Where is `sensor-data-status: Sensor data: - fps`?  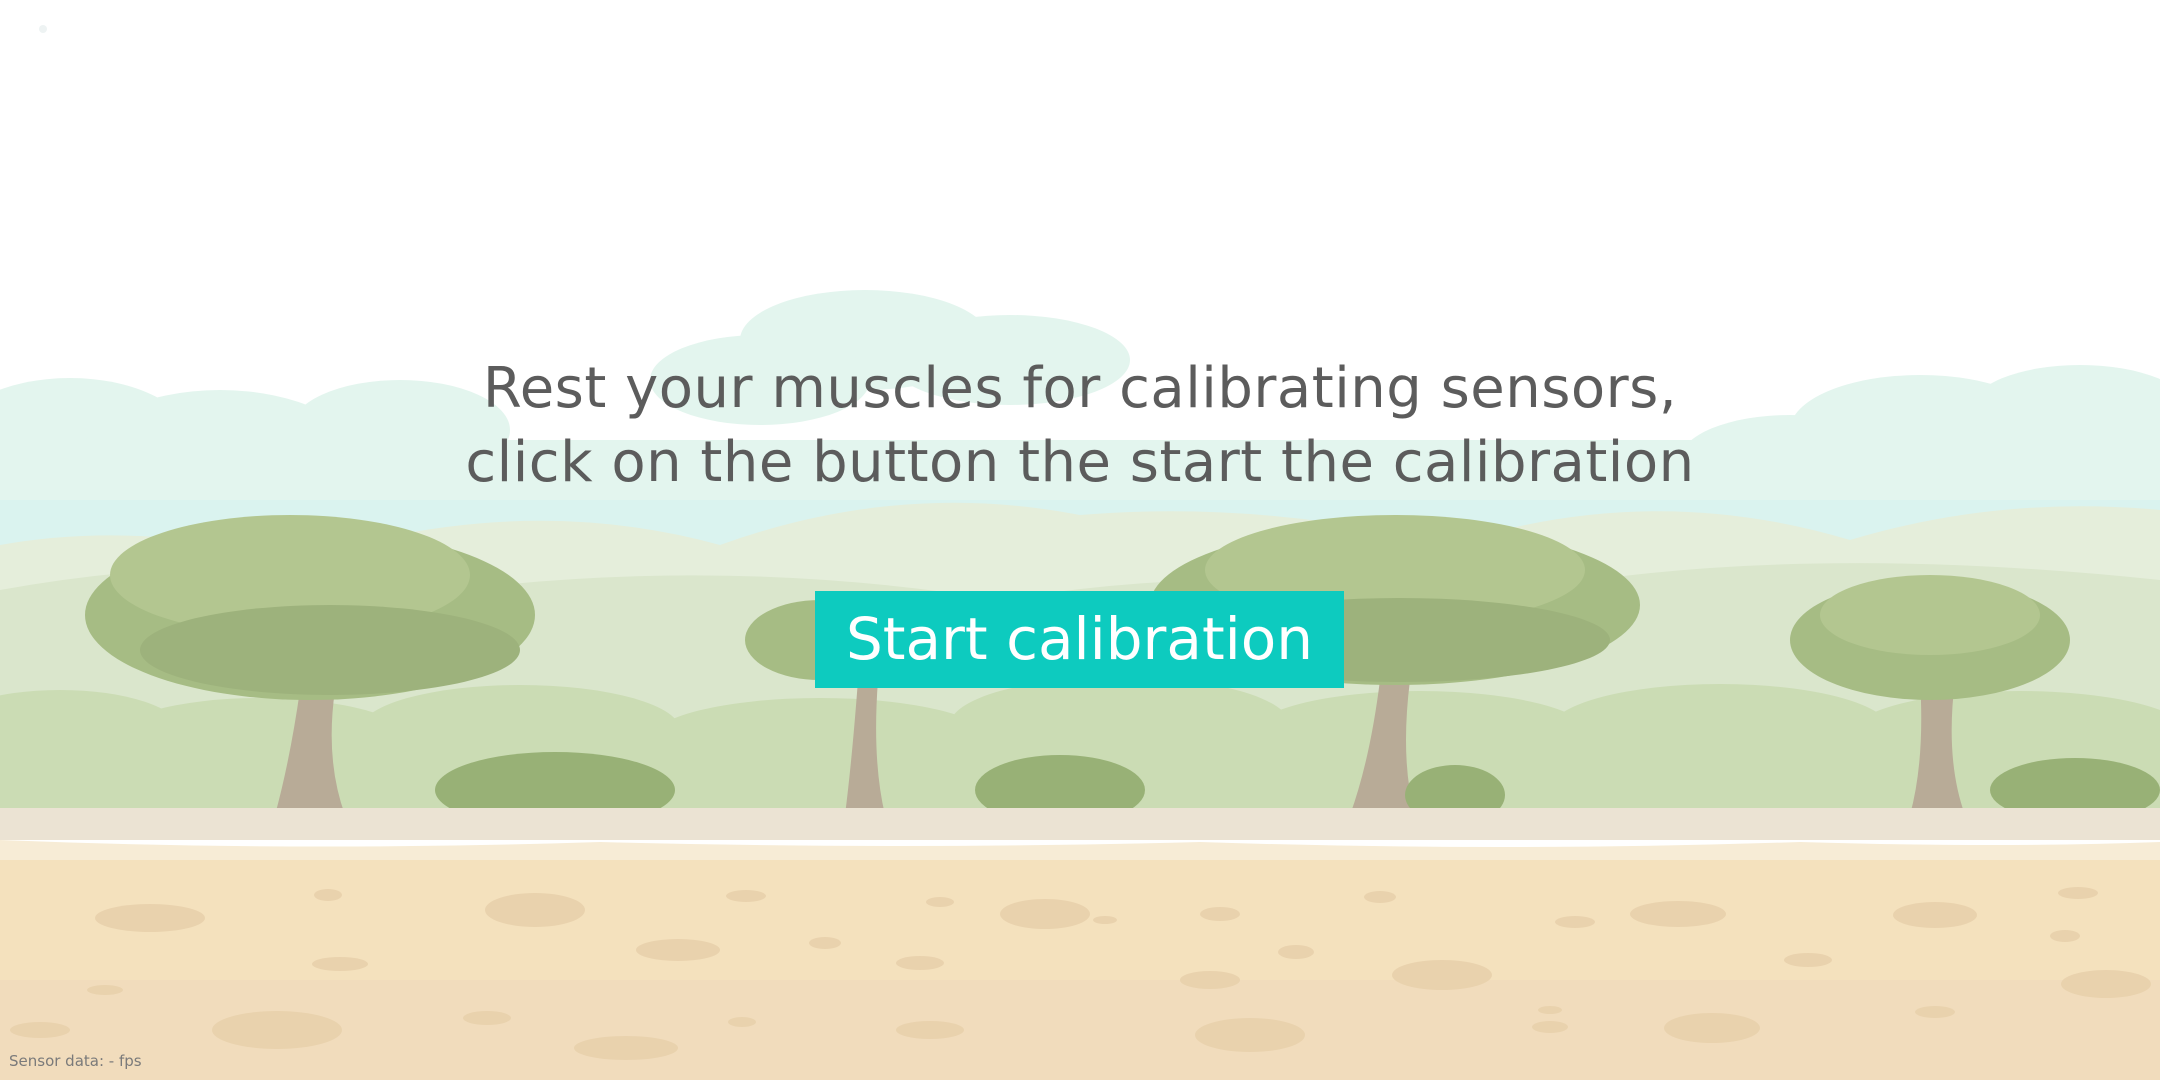 sensor-data-status: Sensor data: - fps is located at coordinates (75, 1061).